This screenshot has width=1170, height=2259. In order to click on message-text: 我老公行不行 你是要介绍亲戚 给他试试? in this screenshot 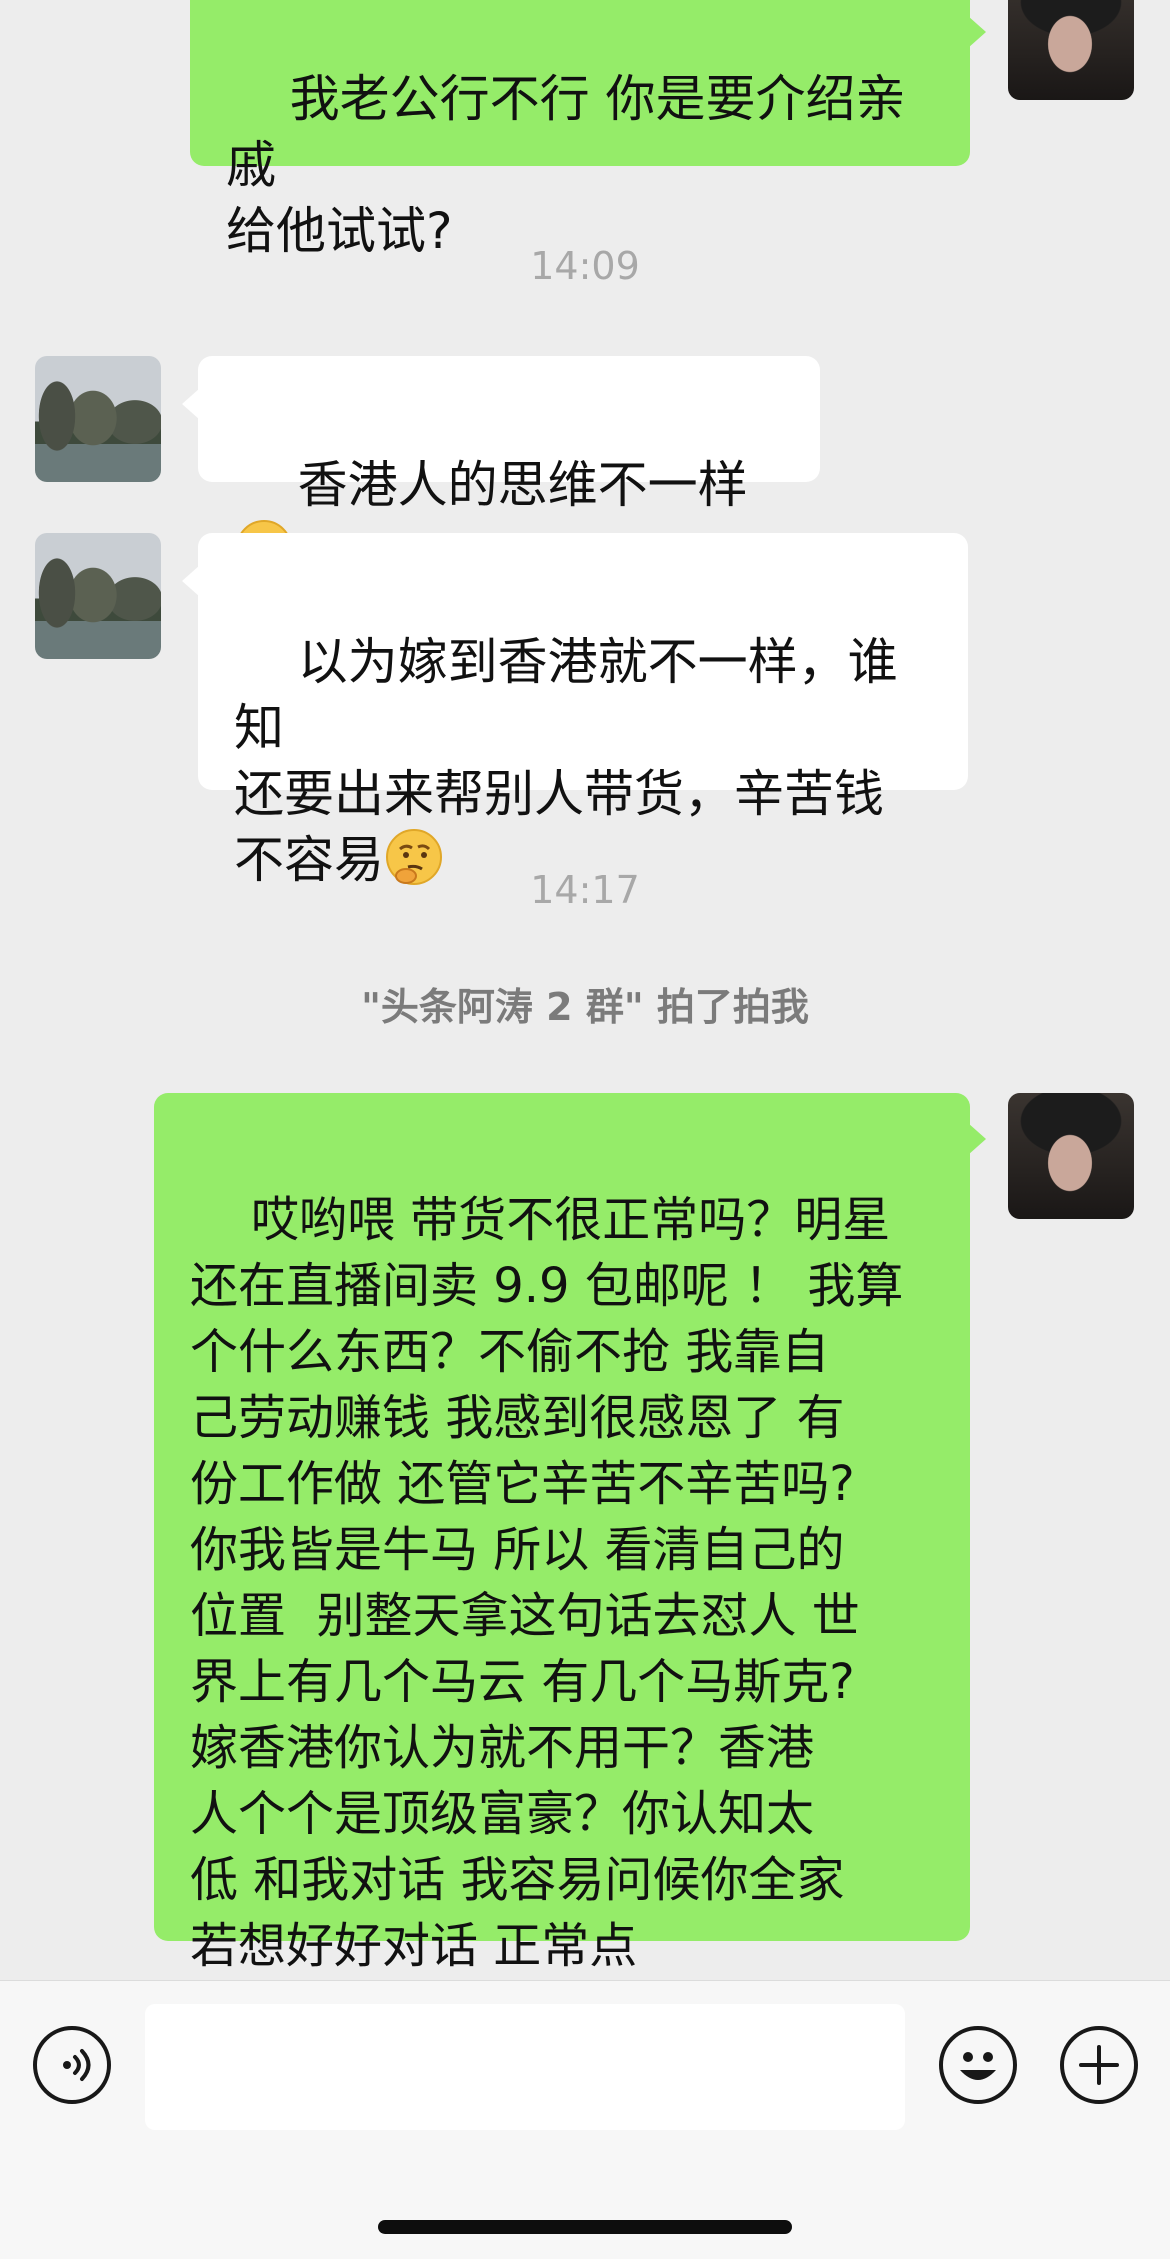, I will do `click(566, 165)`.